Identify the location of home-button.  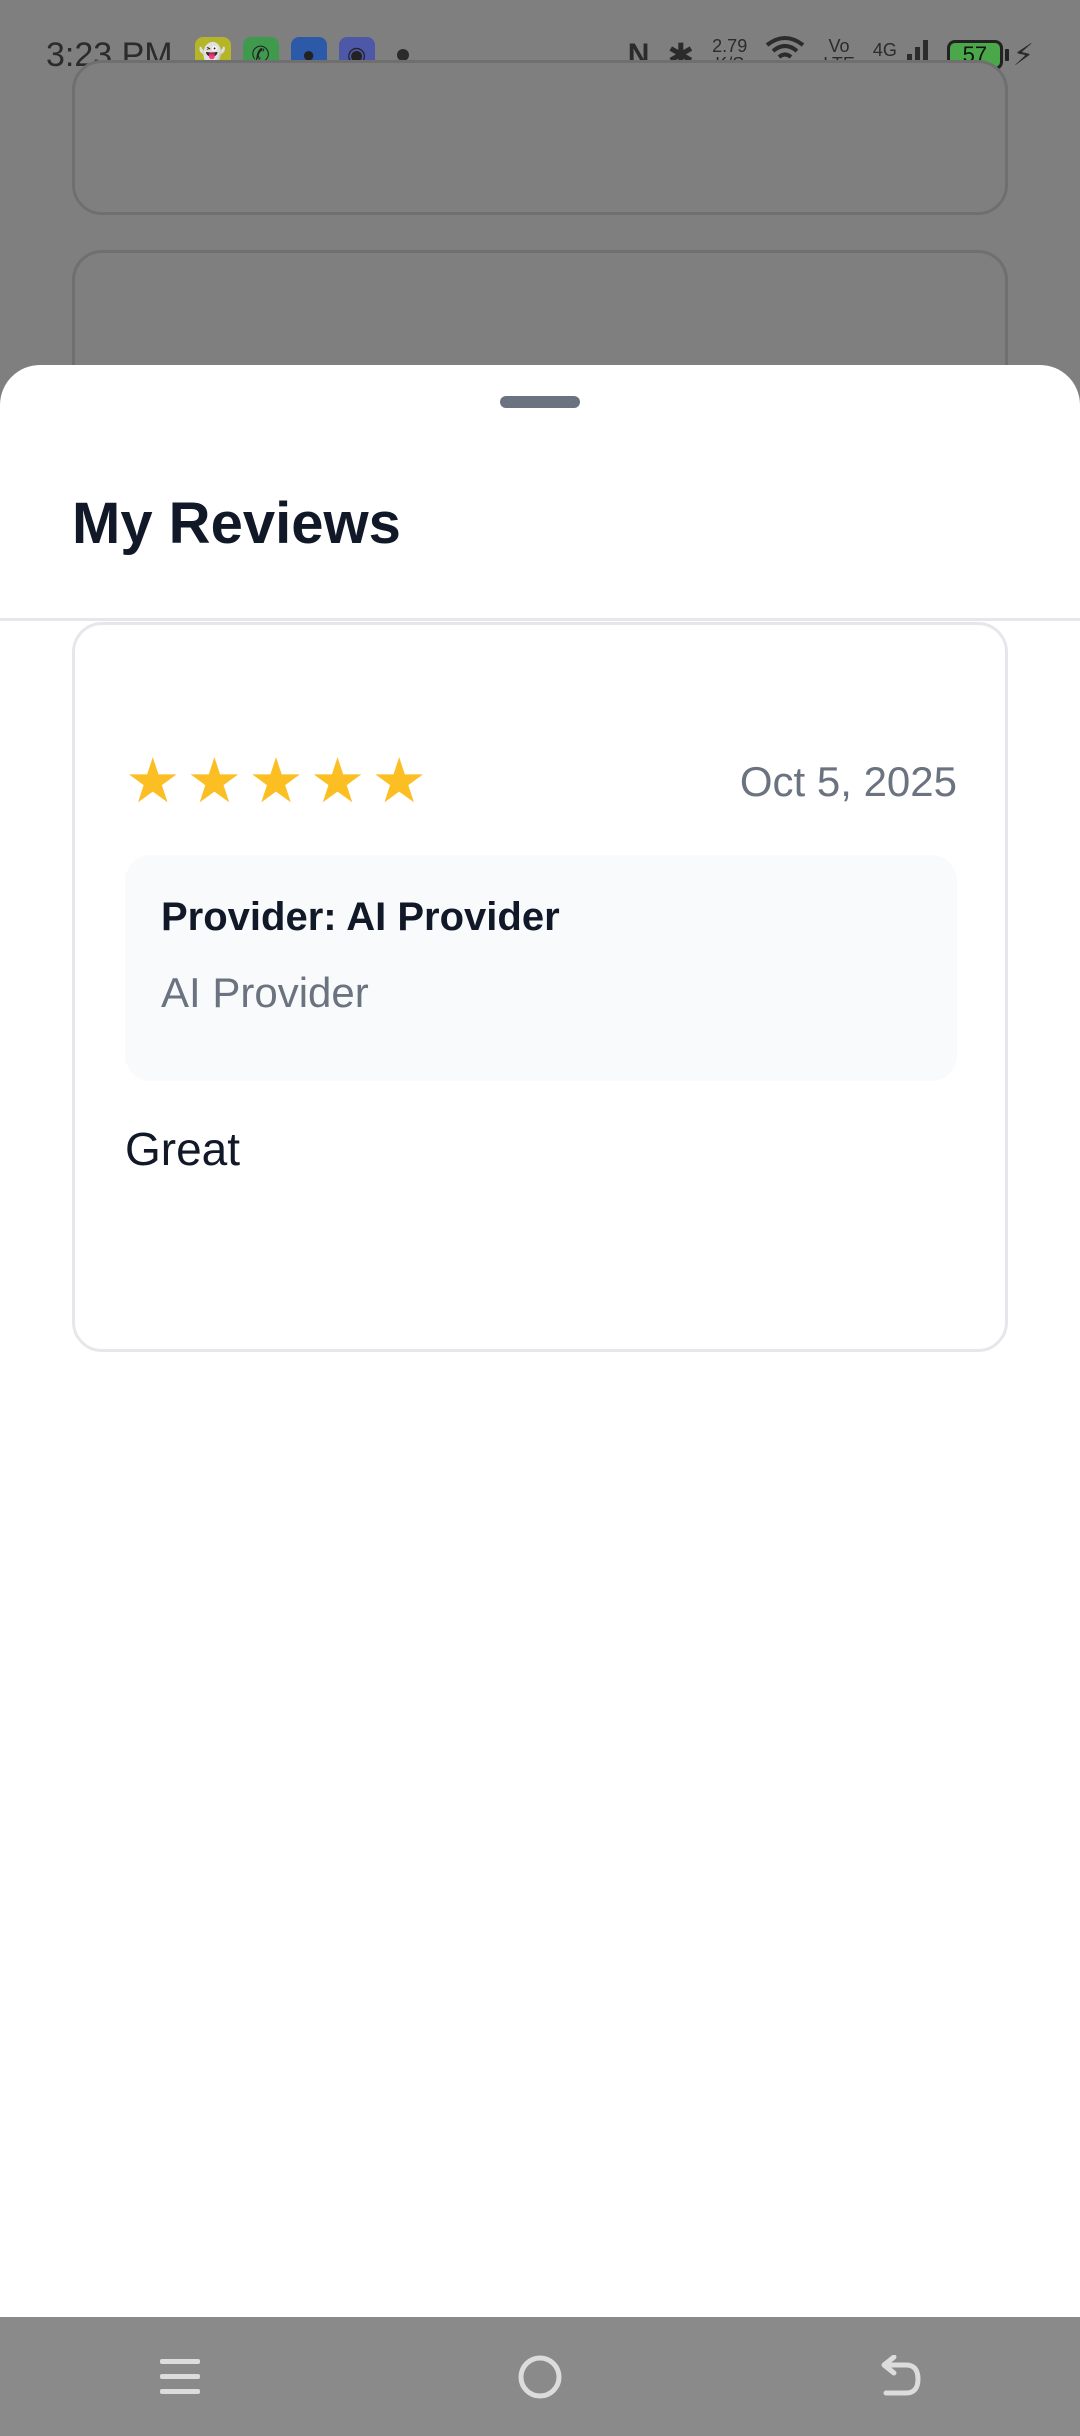
(540, 2377).